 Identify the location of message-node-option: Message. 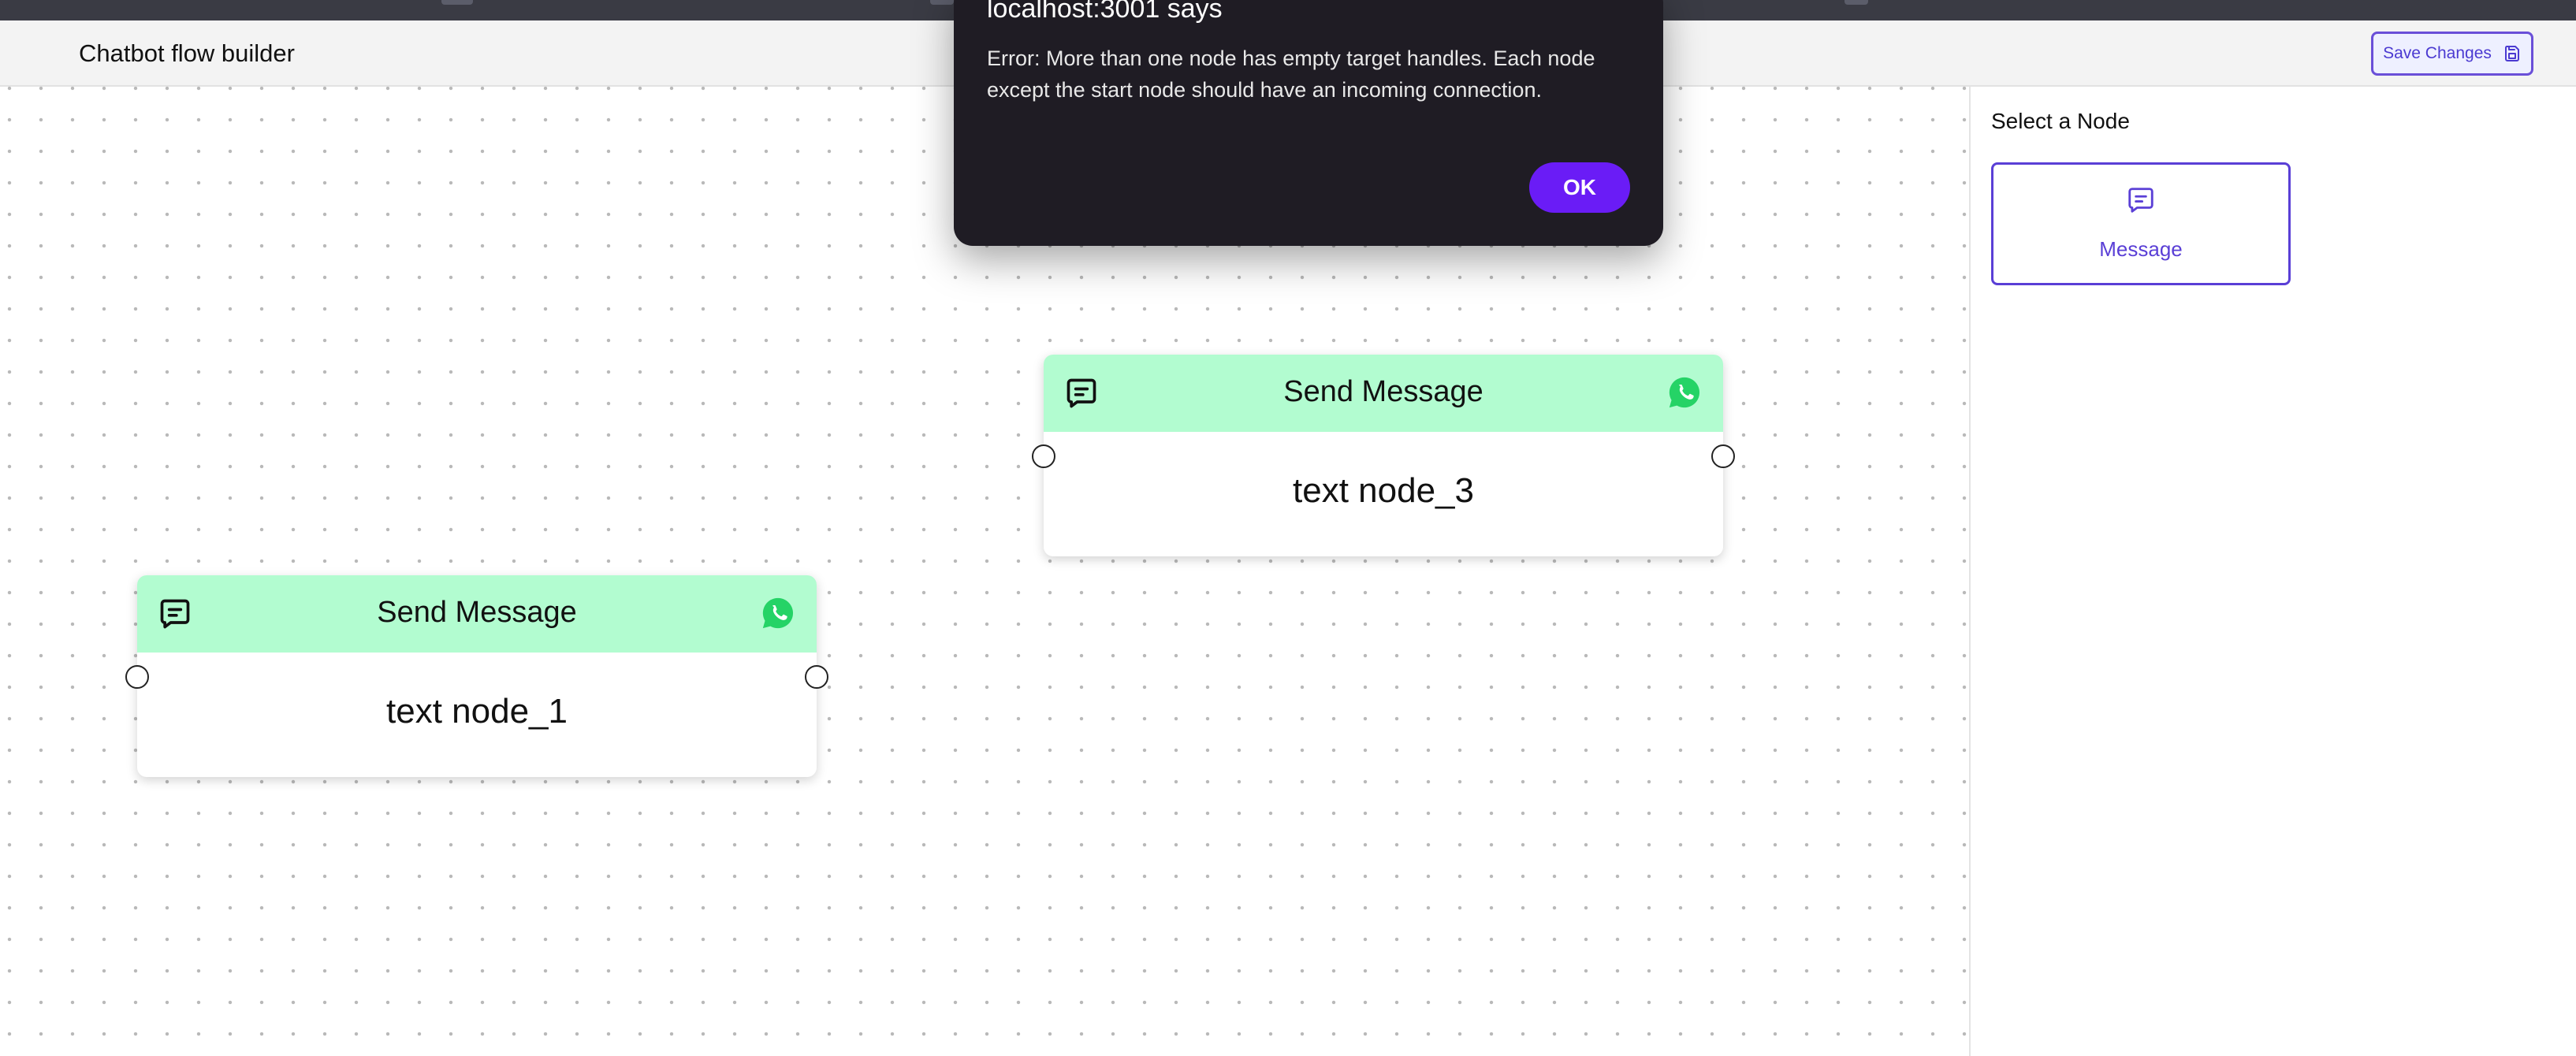
(2141, 224).